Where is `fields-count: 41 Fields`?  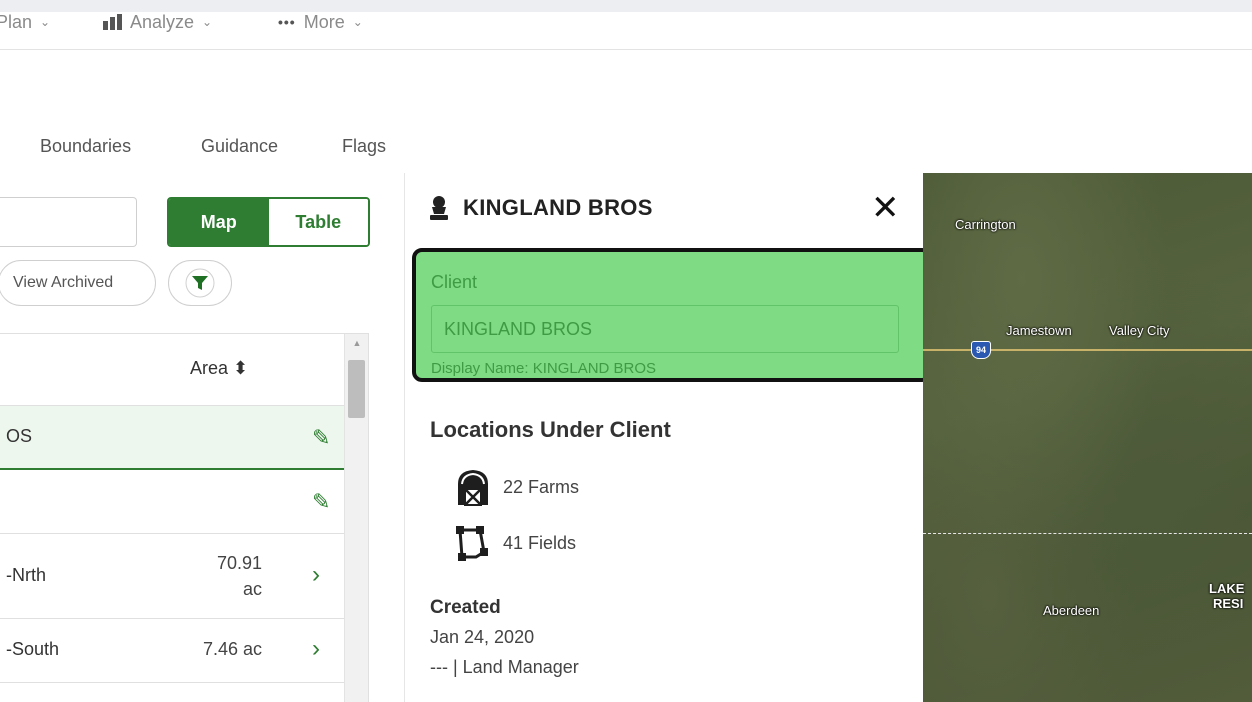
fields-count: 41 Fields is located at coordinates (540, 542).